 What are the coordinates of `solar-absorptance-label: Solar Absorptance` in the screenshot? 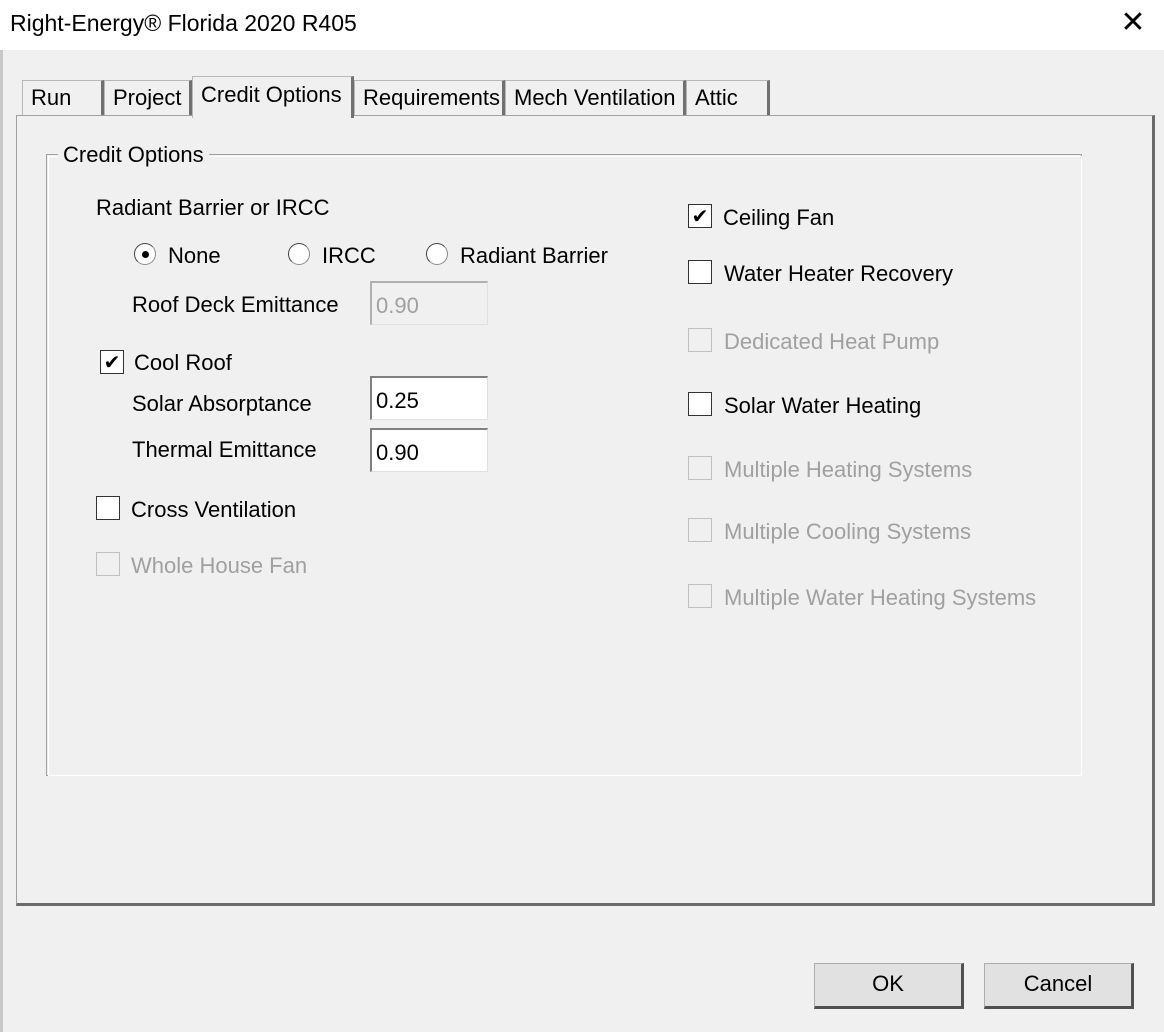 It's located at (222, 403).